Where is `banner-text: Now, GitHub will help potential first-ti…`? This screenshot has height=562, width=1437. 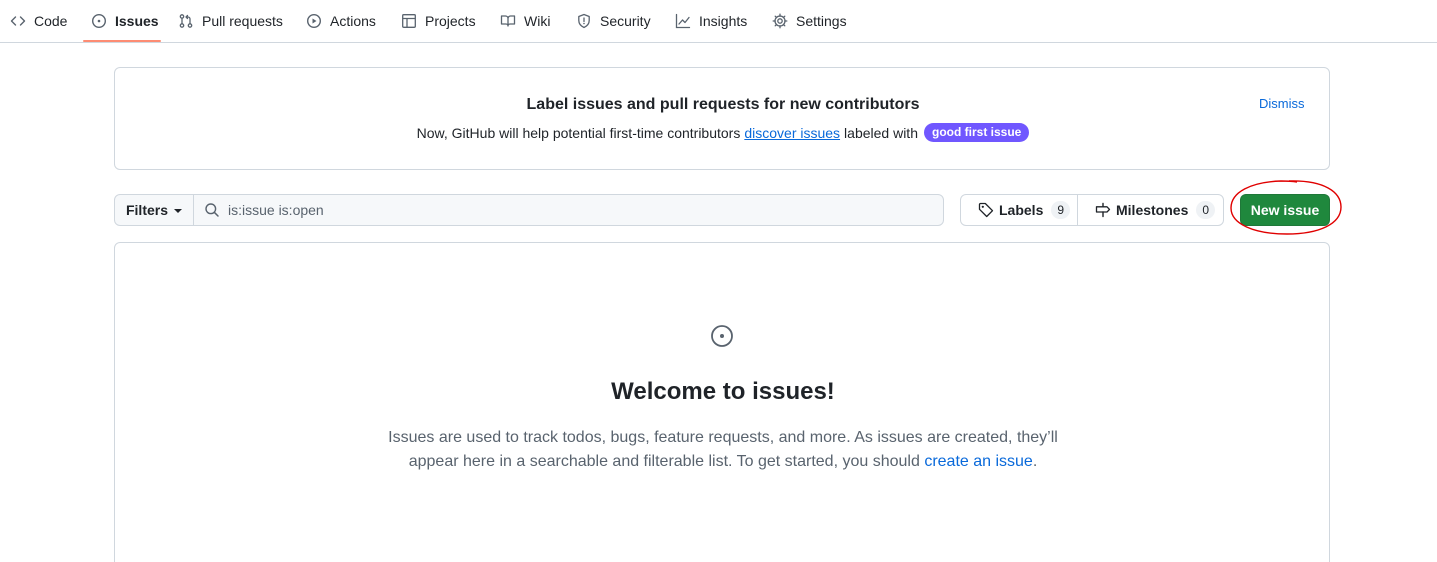 banner-text: Now, GitHub will help potential first-ti… is located at coordinates (723, 132).